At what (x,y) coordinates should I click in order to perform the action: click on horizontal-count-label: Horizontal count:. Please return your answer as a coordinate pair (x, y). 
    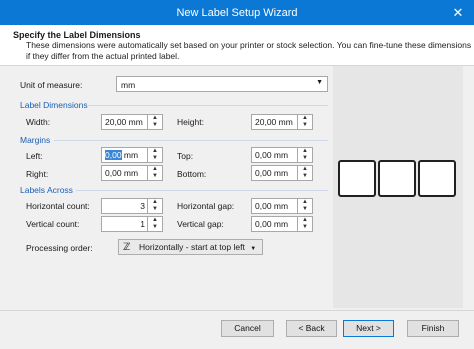
    Looking at the image, I should click on (58, 206).